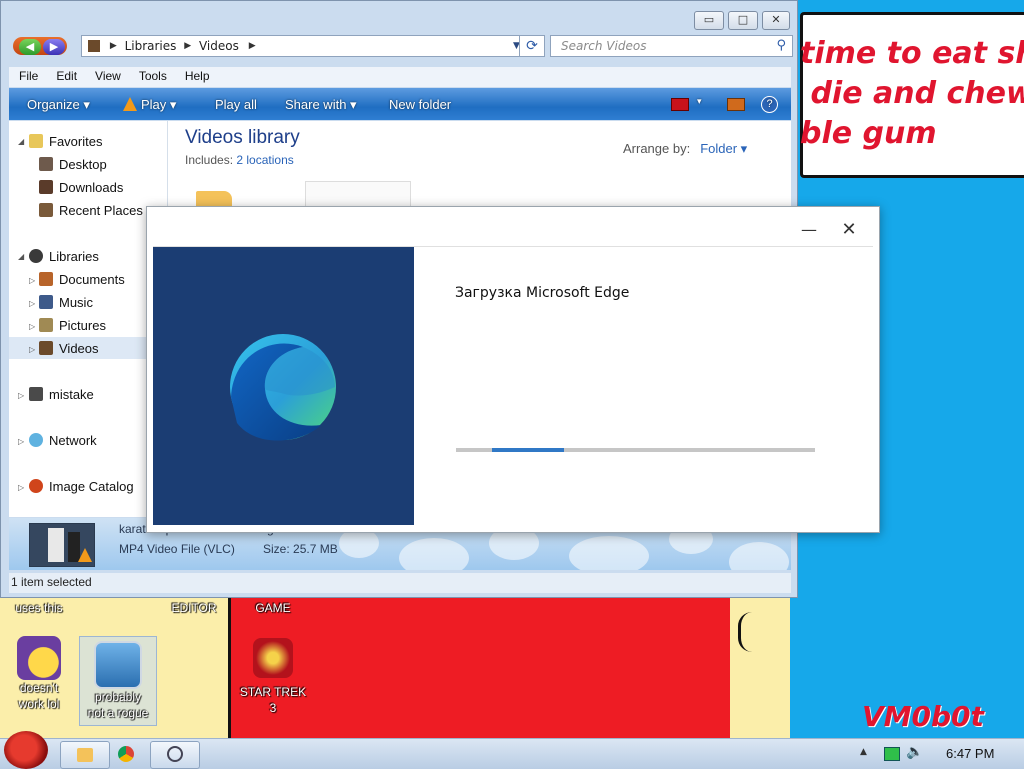 This screenshot has height=769, width=1024. I want to click on organize-button: Organize ▾, so click(58, 105).